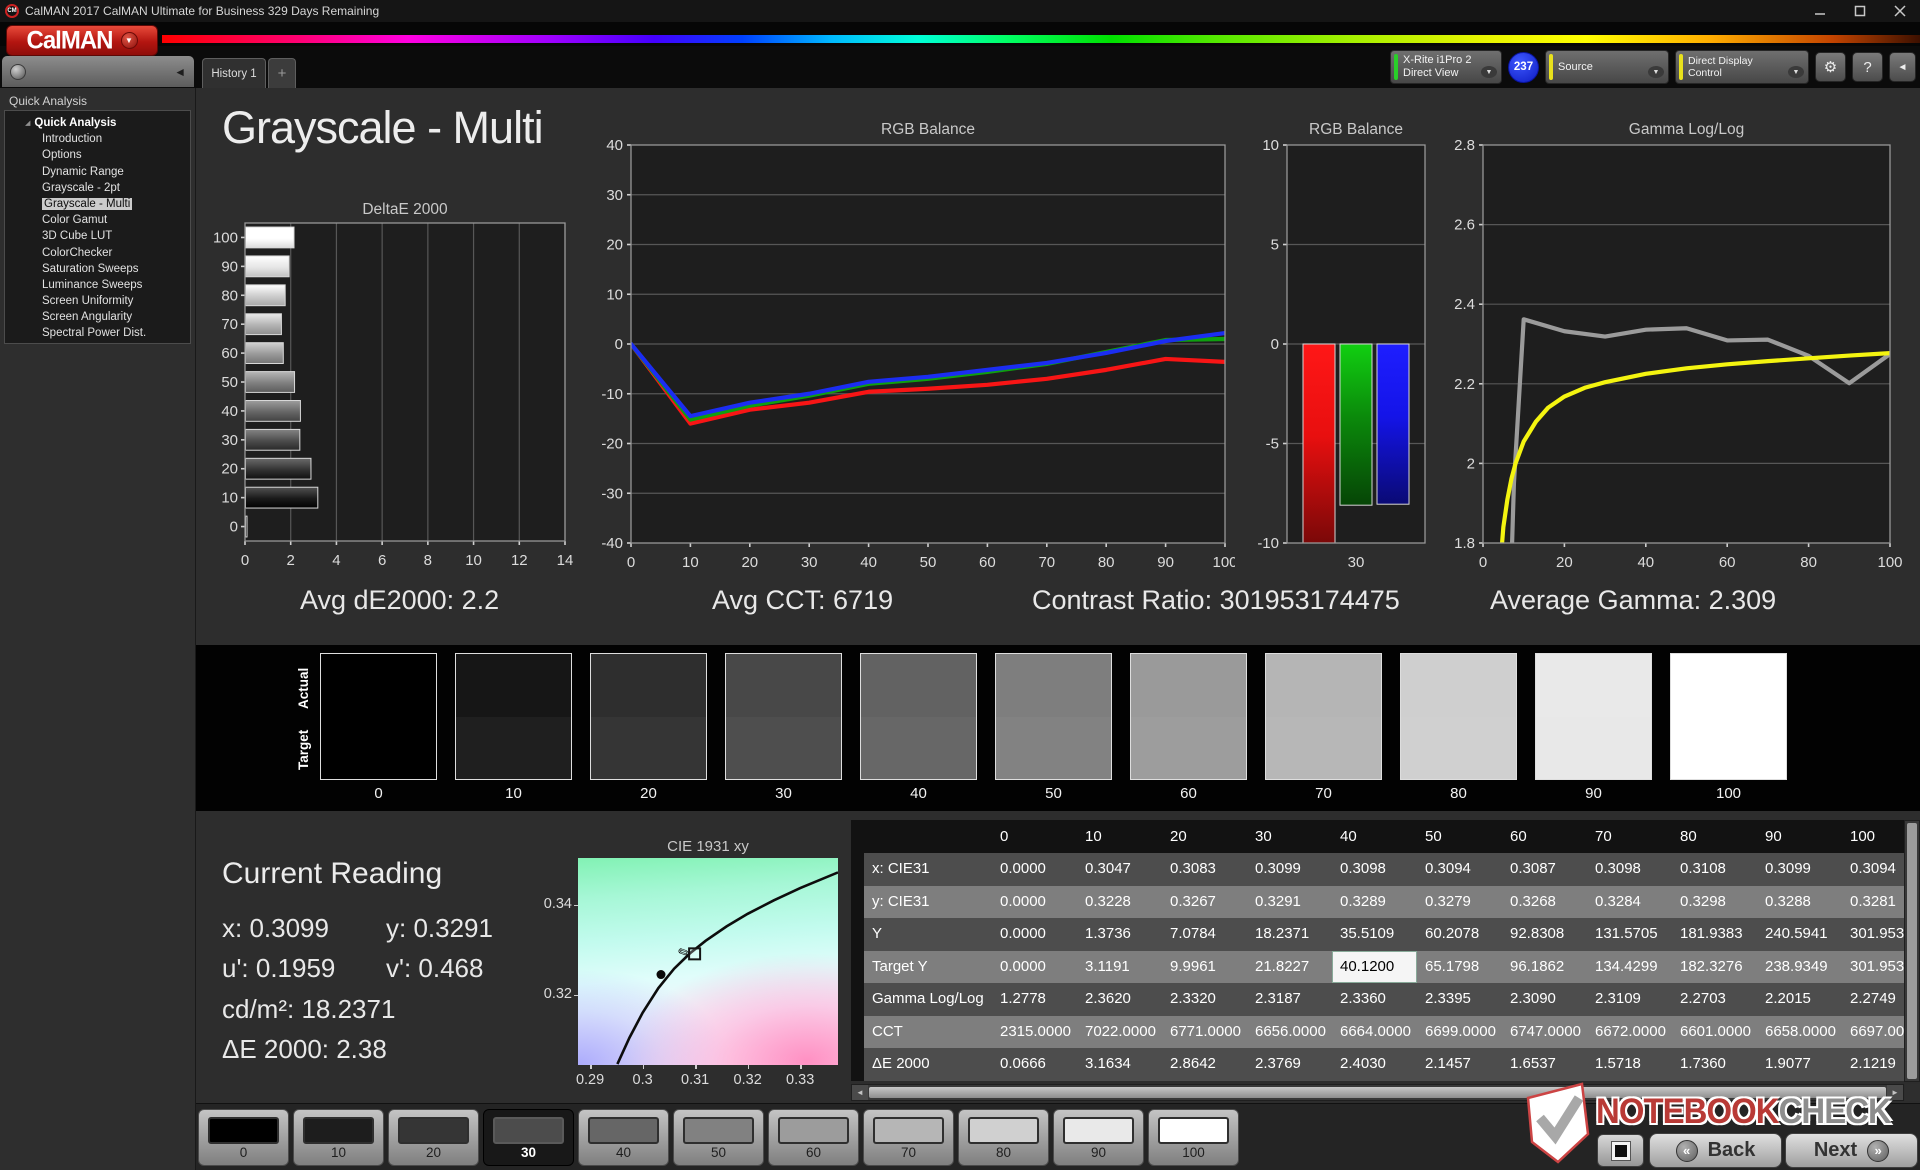 This screenshot has width=1920, height=1170. I want to click on table-cell: 6656.0000, so click(1289, 1032).